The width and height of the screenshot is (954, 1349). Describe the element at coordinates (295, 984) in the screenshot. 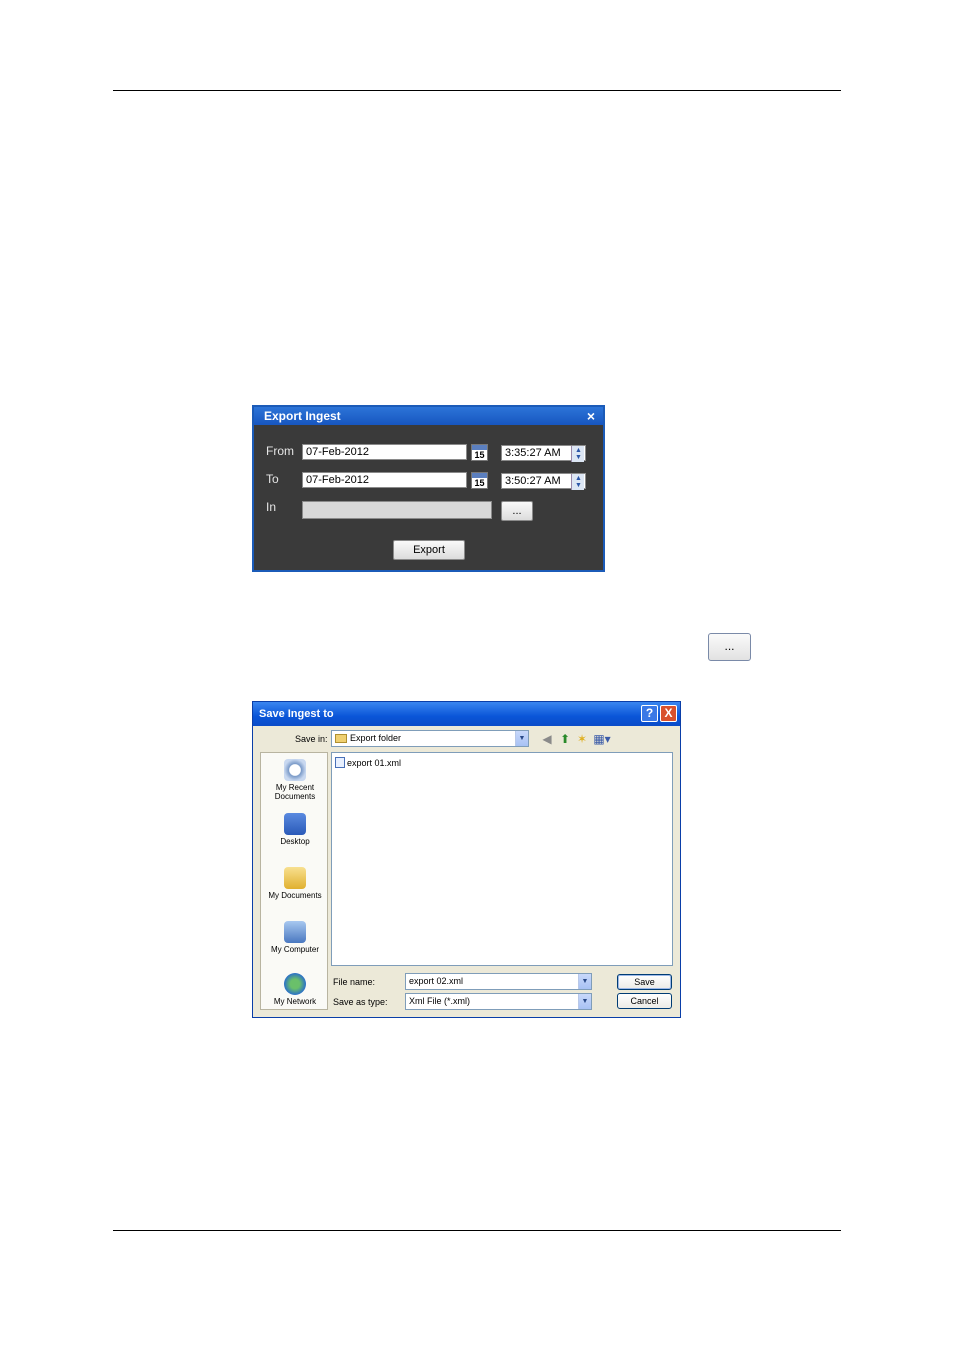

I see `my-network-icon` at that location.